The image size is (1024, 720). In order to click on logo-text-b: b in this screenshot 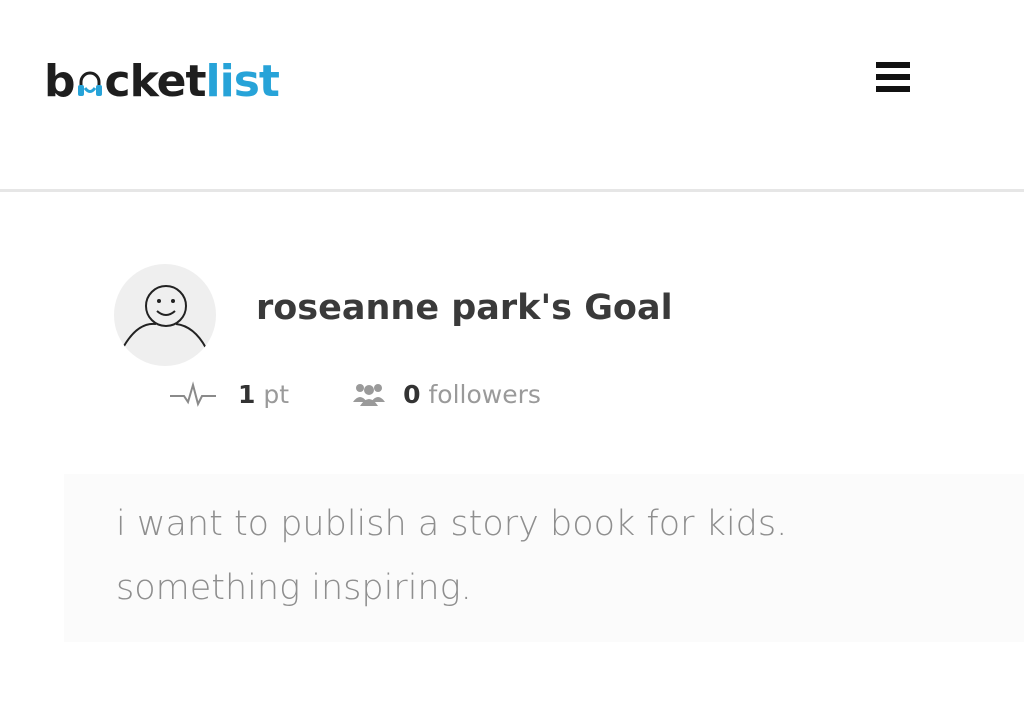, I will do `click(59, 81)`.